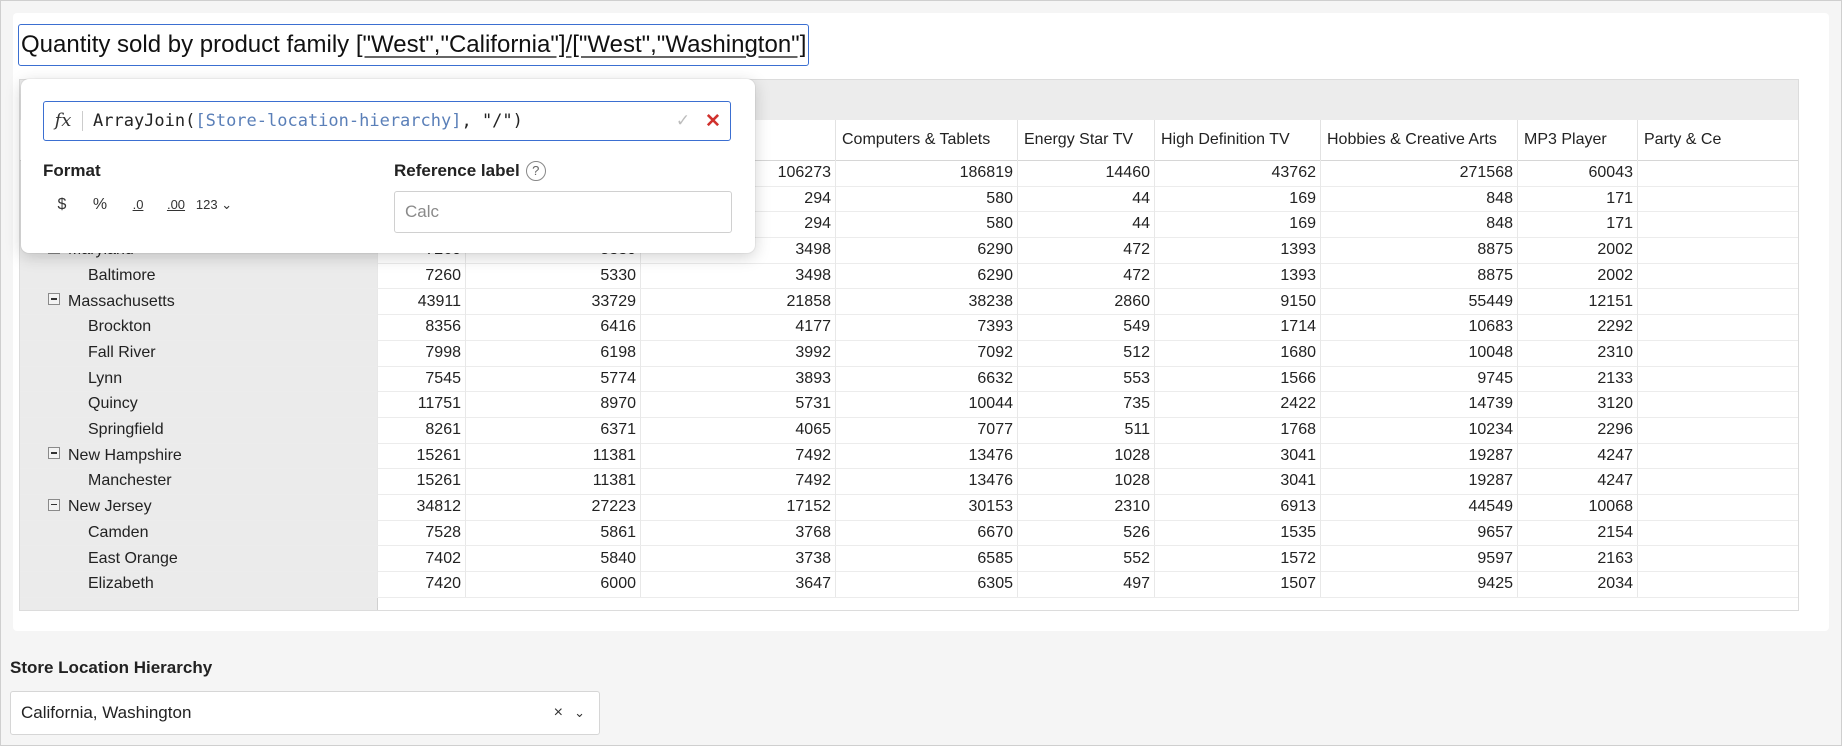 The height and width of the screenshot is (746, 1842). Describe the element at coordinates (421, 481) in the screenshot. I see `table-cell: 15261` at that location.